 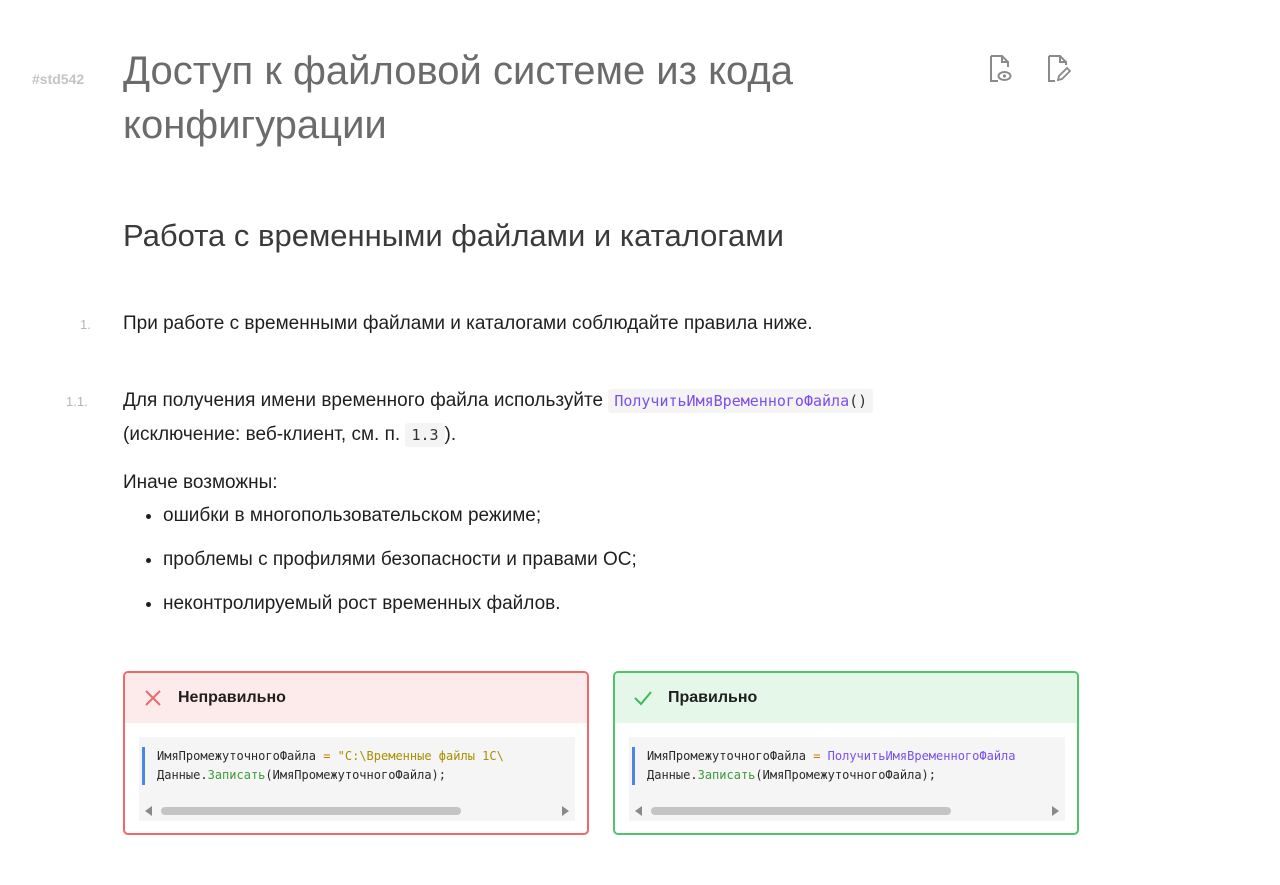 I want to click on list-item: неконтролируемый рост временных файлов., so click(x=400, y=604).